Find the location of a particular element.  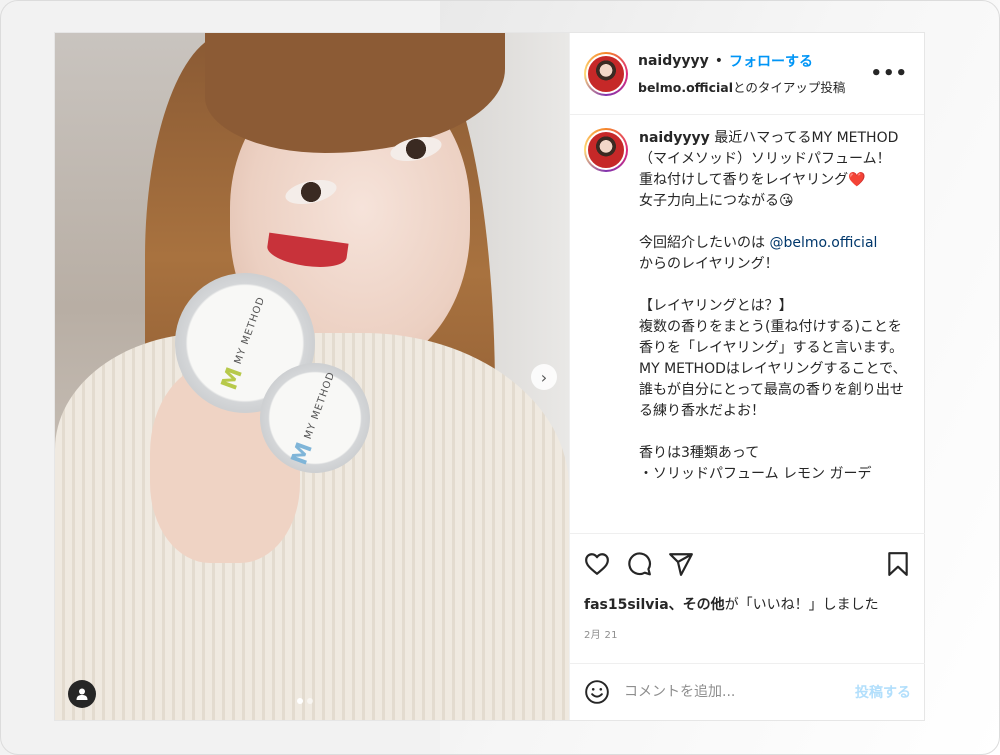

heart-icon is located at coordinates (597, 564).